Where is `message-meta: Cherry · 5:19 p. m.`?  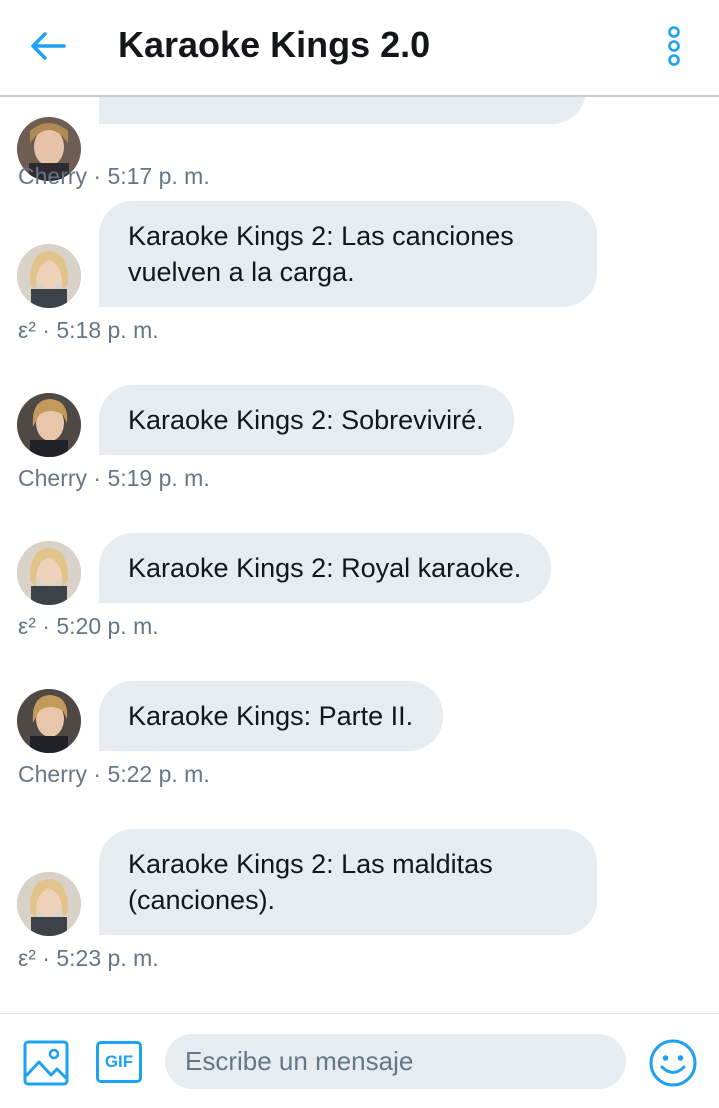 message-meta: Cherry · 5:19 p. m. is located at coordinates (114, 478).